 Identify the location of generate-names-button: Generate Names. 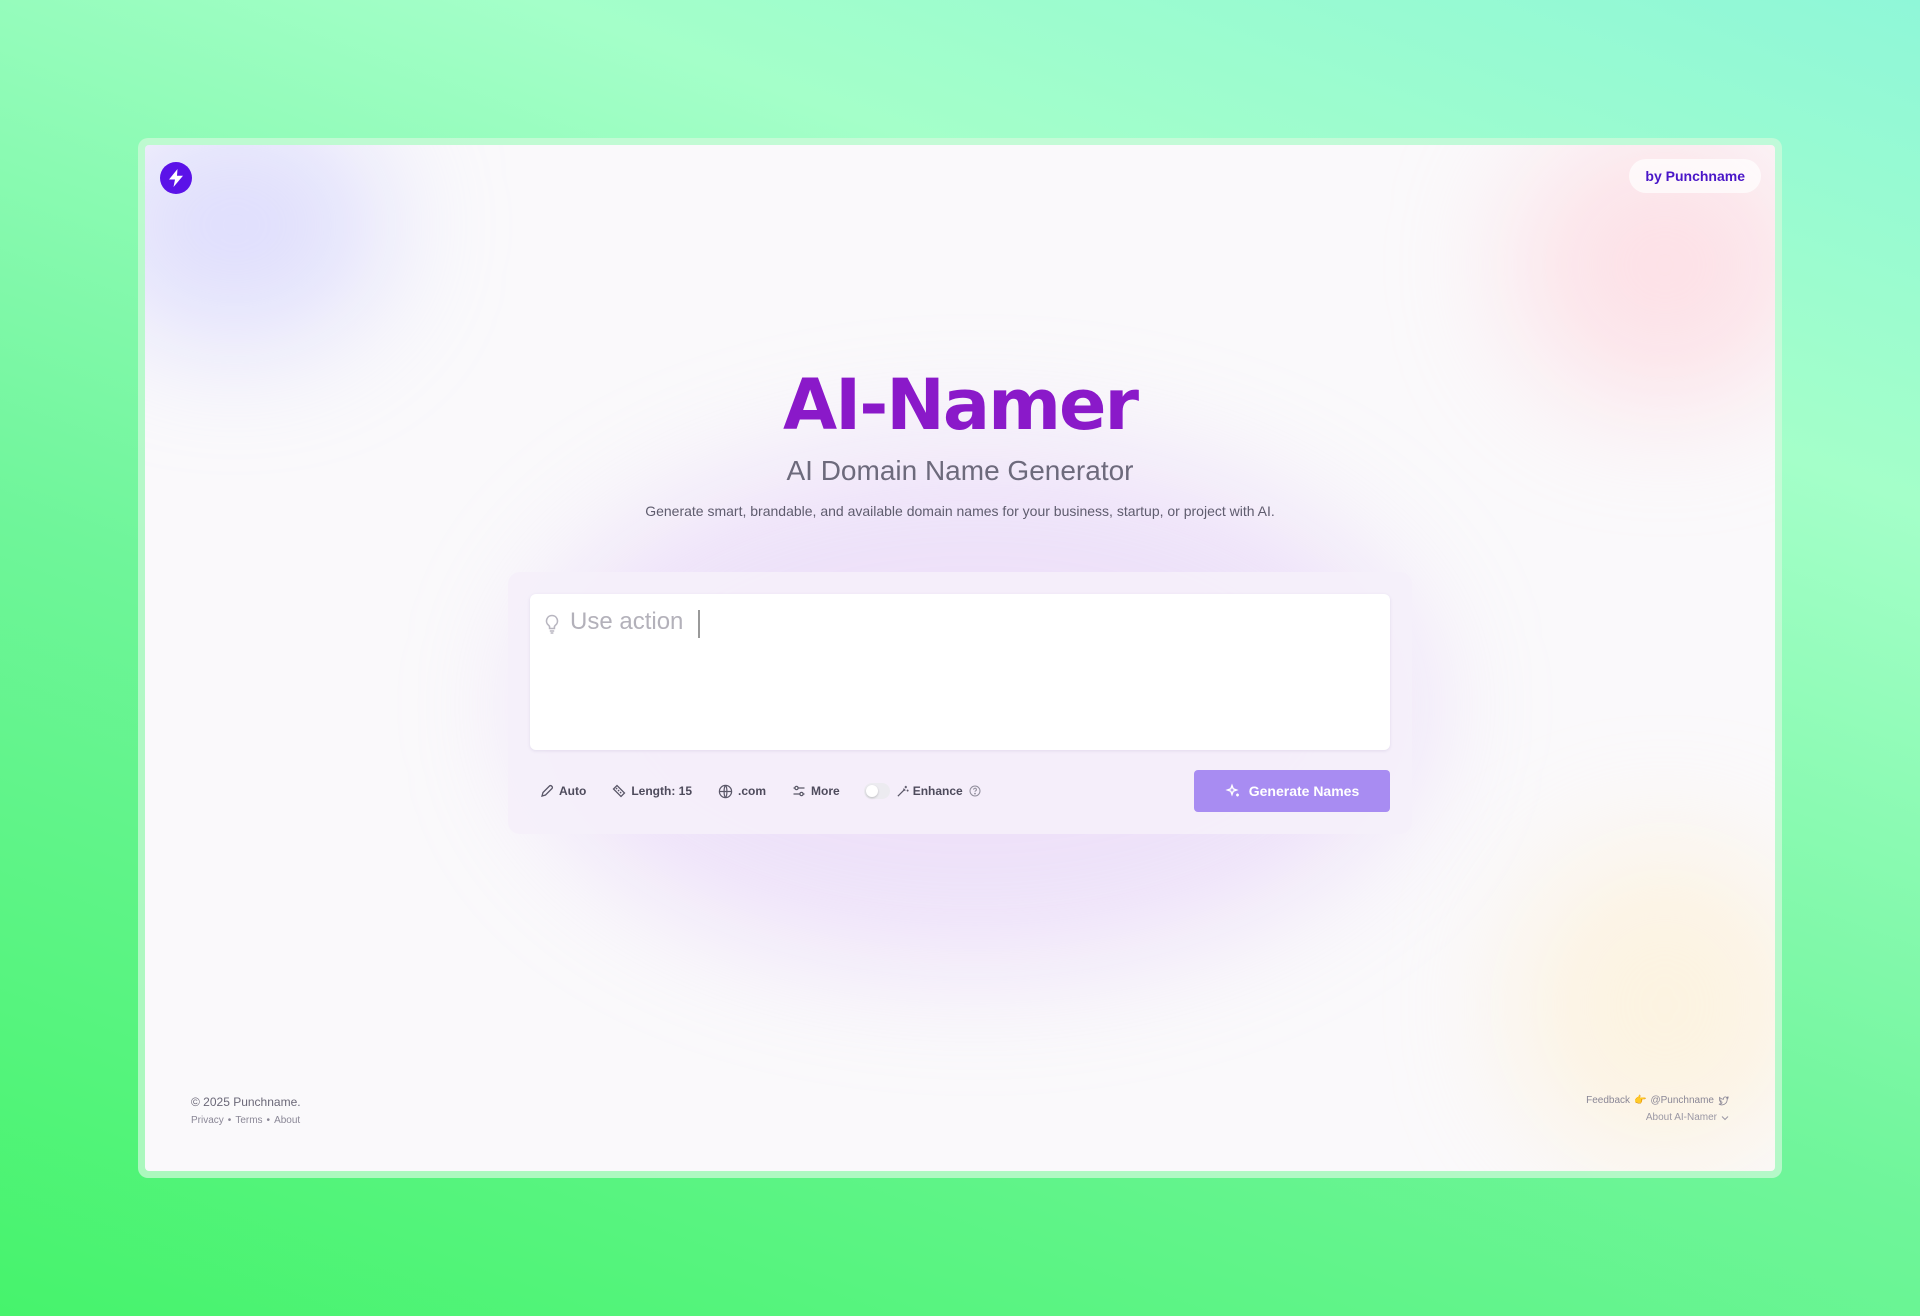
(1292, 791).